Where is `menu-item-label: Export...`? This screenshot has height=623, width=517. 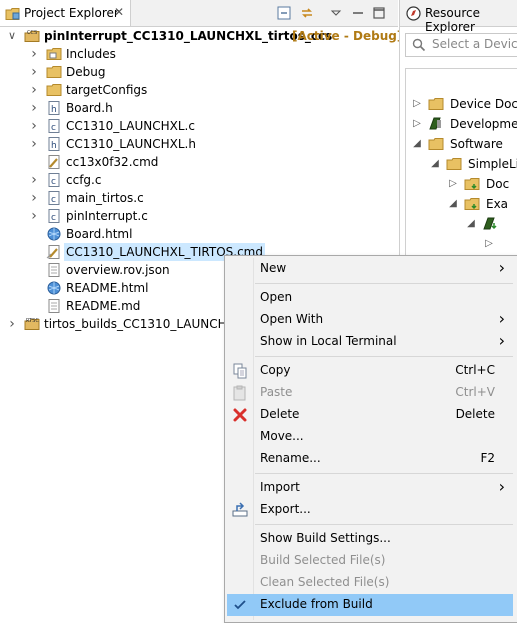 menu-item-label: Export... is located at coordinates (285, 509).